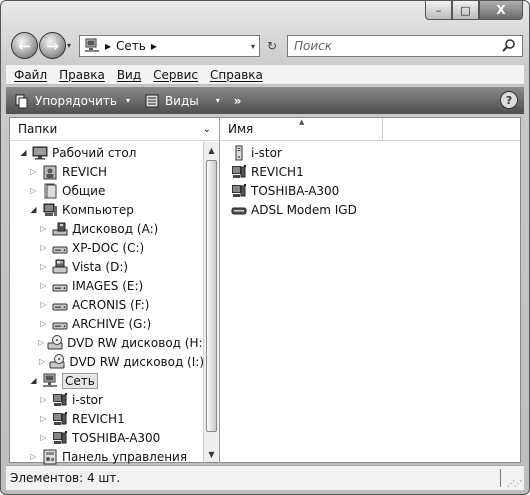  I want to click on minimize-button: –, so click(438, 10).